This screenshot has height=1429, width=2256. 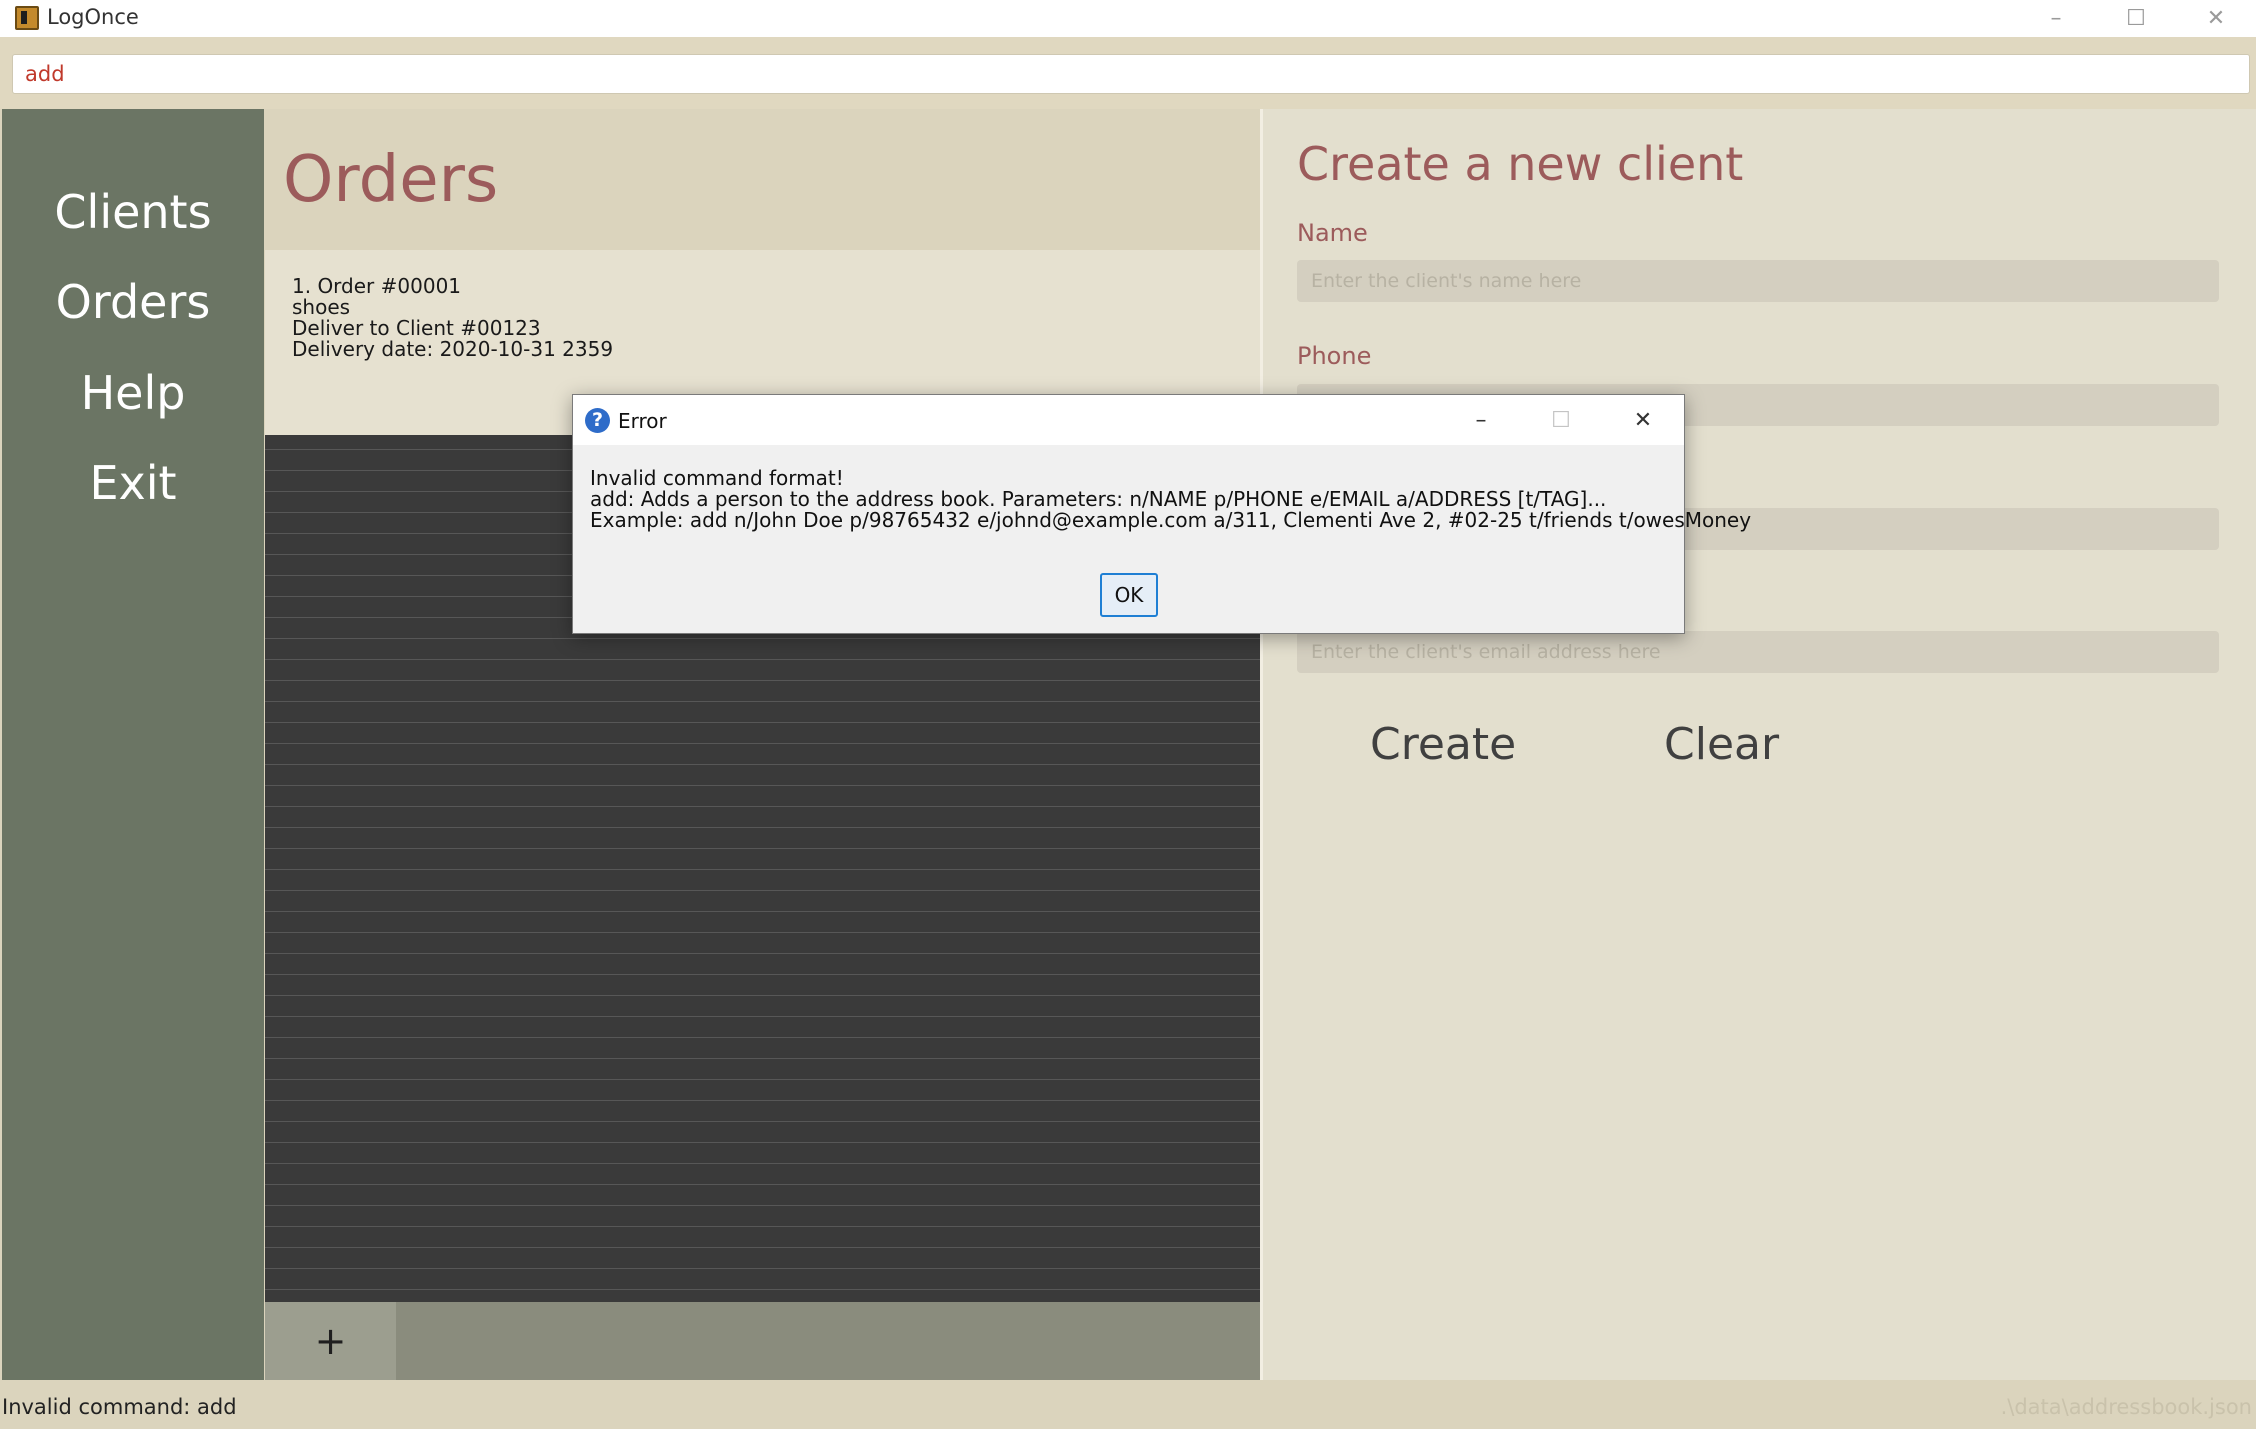 I want to click on dialog-titlebar: ? Error – ☐ ✕, so click(x=1128, y=420).